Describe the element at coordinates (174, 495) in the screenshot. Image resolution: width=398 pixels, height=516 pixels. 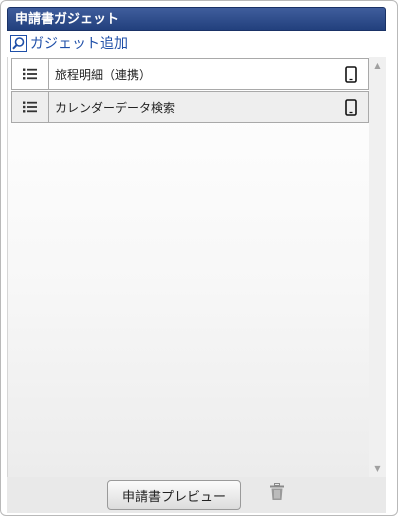
I see `preview-button: 申請書プレビュー` at that location.